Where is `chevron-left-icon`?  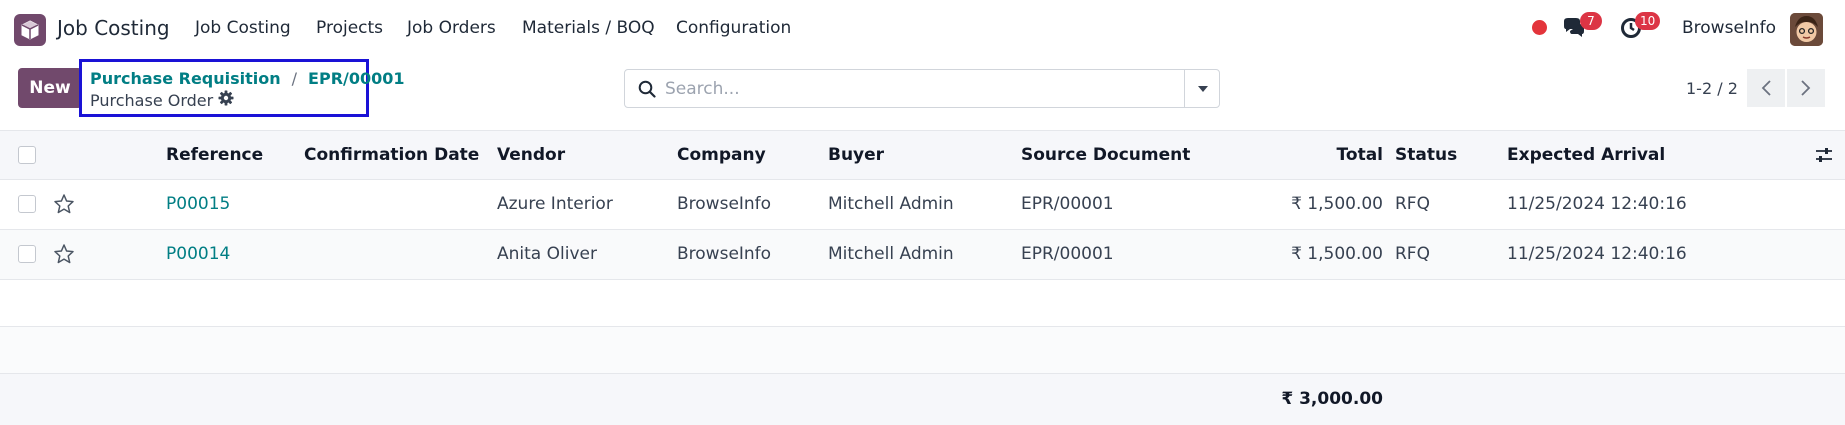
chevron-left-icon is located at coordinates (1766, 88).